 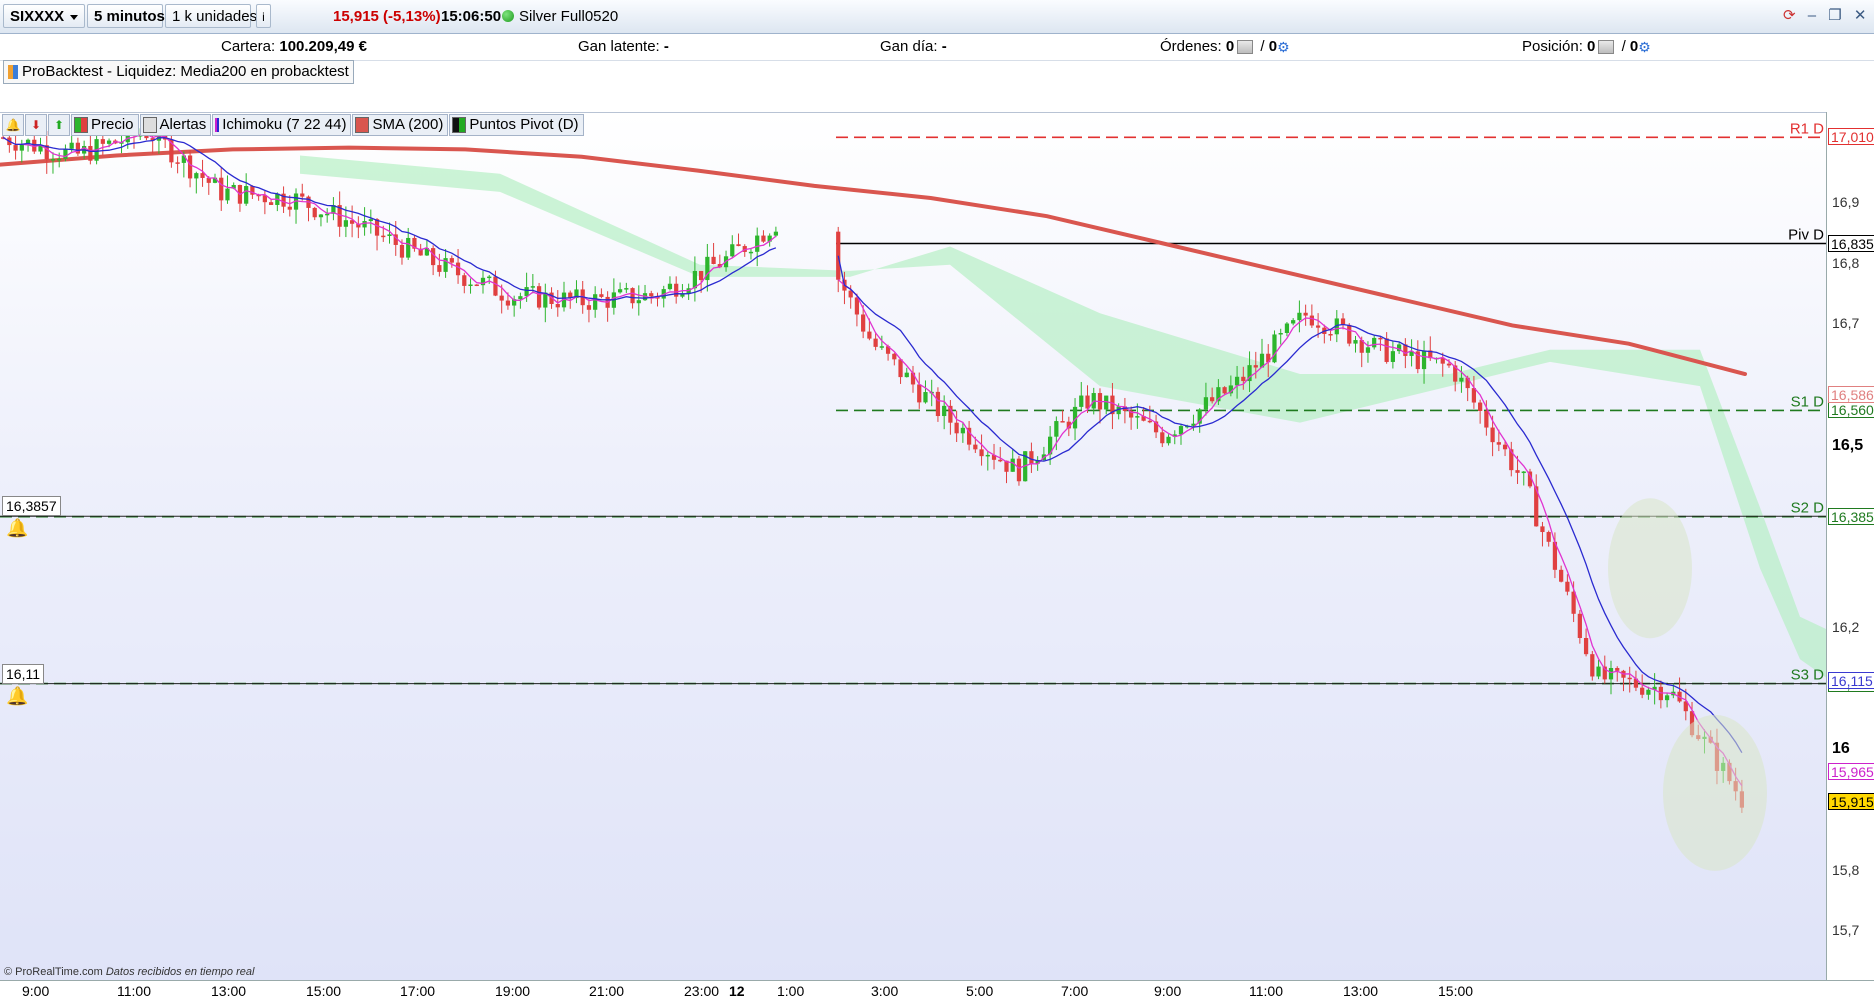 What do you see at coordinates (1789, 15) in the screenshot?
I see `sync-icon: ⟳` at bounding box center [1789, 15].